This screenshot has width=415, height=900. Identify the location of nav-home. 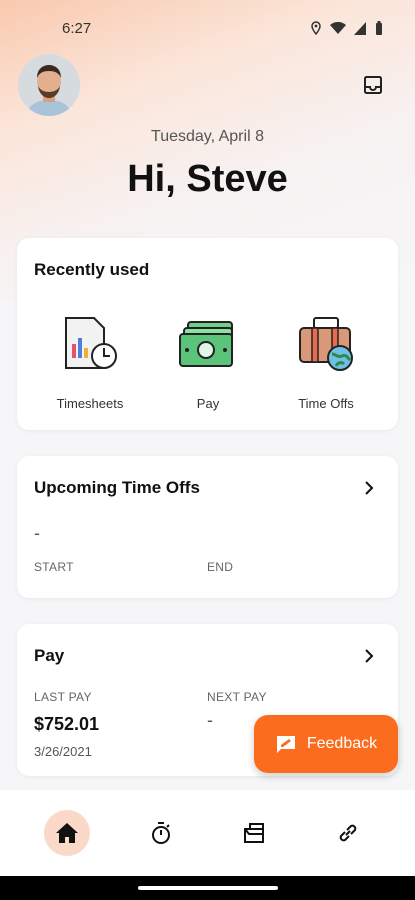
(66, 833).